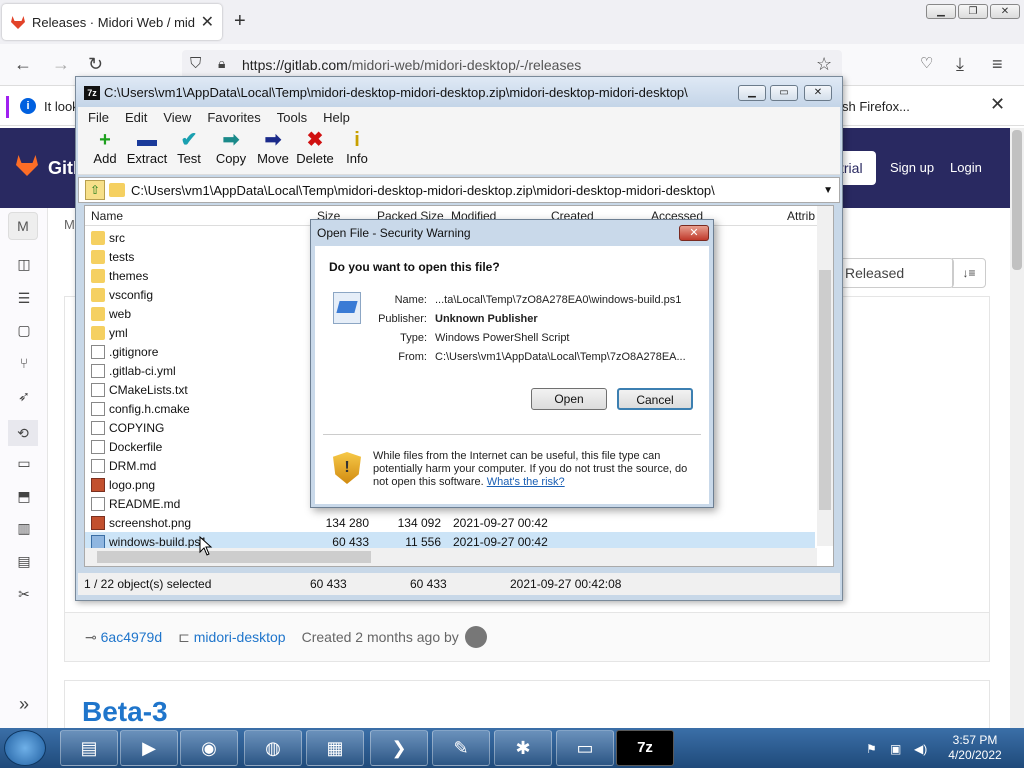 This screenshot has height=768, width=1024. I want to click on branch-link: midori-desktop, so click(240, 637).